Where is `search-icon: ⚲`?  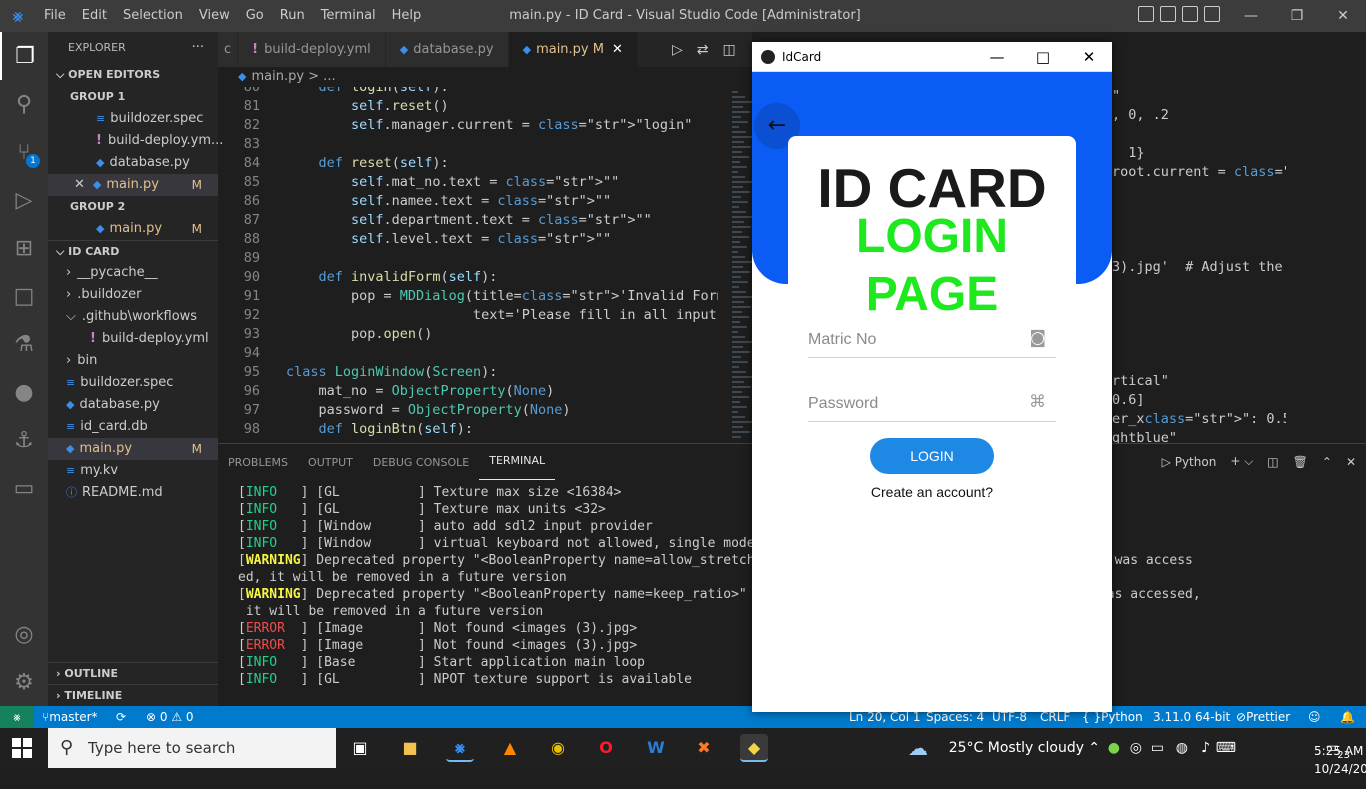 search-icon: ⚲ is located at coordinates (24, 104).